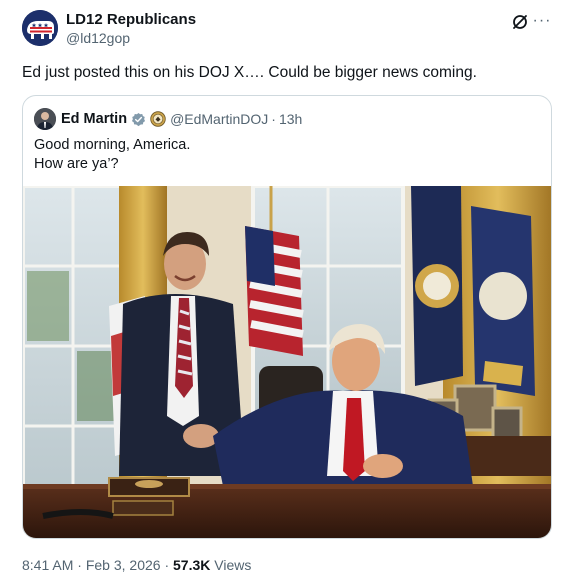 The width and height of the screenshot is (565, 584). I want to click on post-date: Feb 3, 2026, so click(123, 565).